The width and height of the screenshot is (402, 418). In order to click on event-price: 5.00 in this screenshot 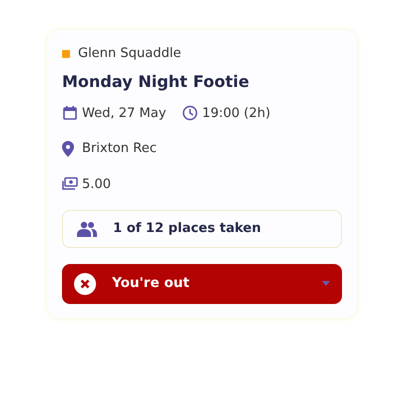, I will do `click(96, 185)`.